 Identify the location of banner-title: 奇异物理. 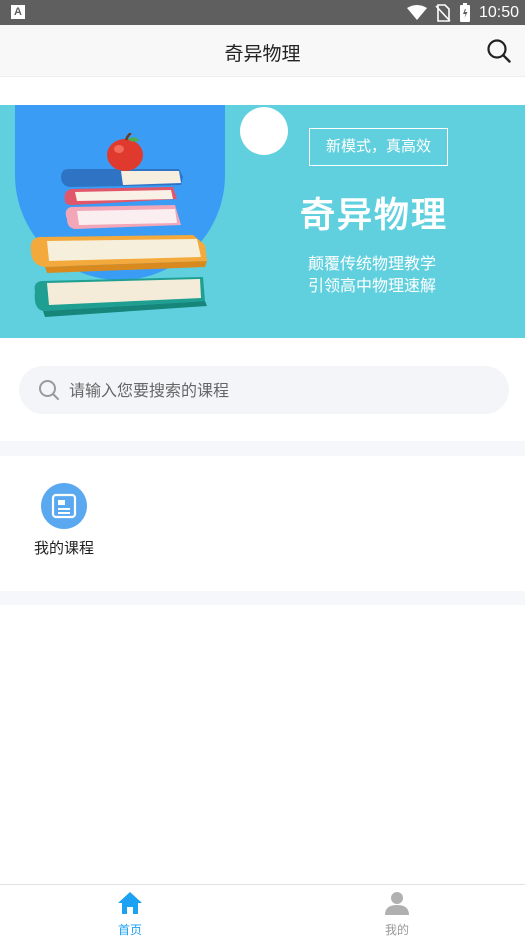
(374, 216).